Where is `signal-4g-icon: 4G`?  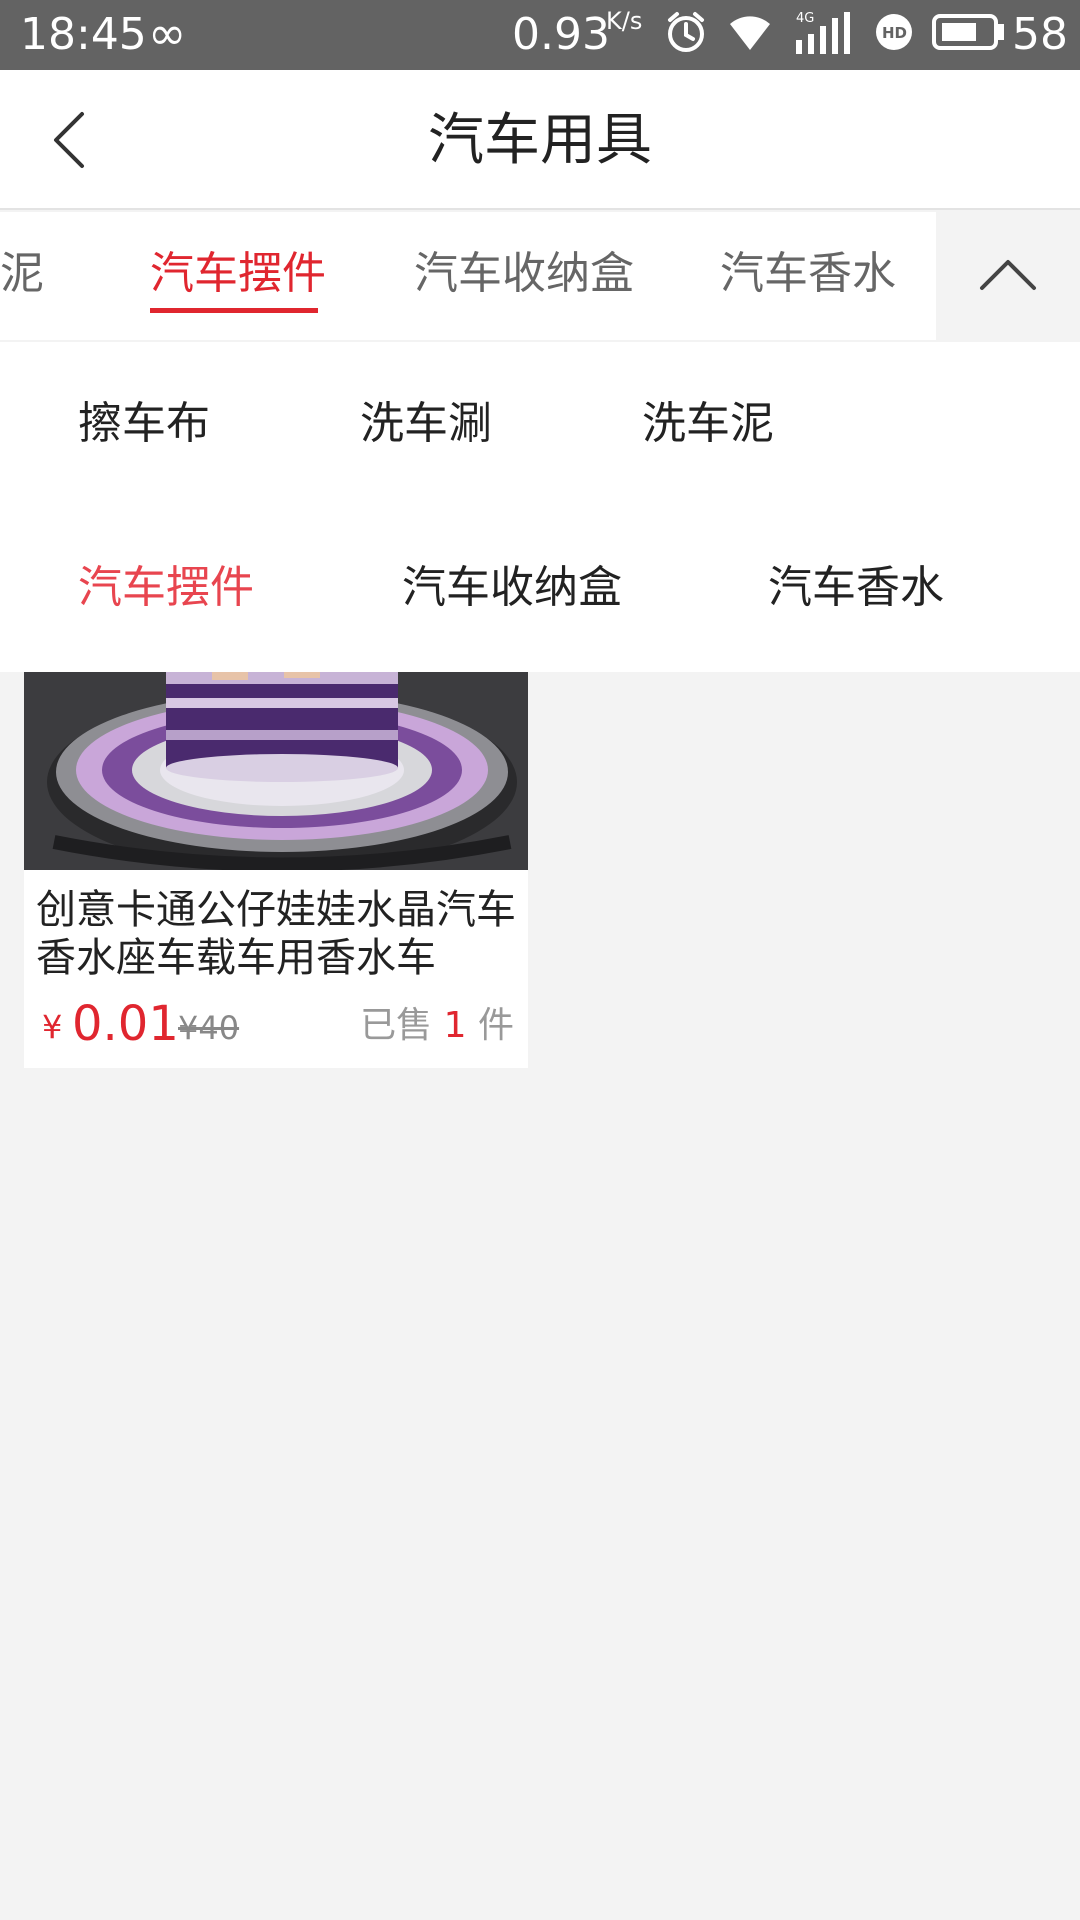
signal-4g-icon: 4G is located at coordinates (823, 32).